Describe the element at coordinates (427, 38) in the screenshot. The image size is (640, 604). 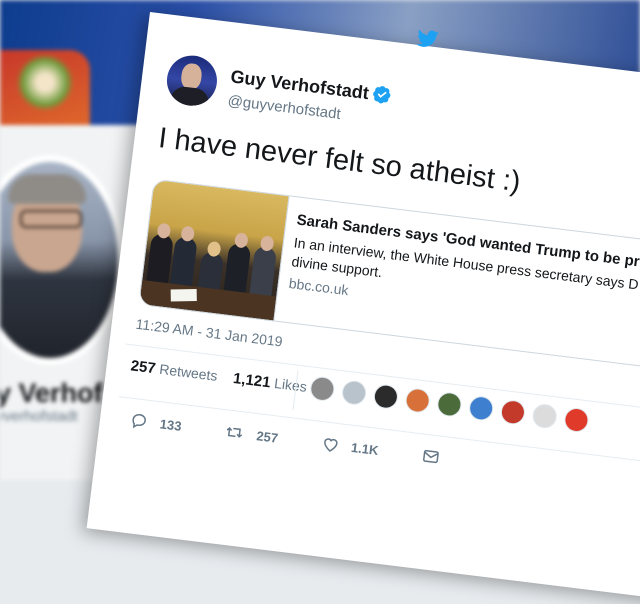
I see `twitter-bird-icon` at that location.